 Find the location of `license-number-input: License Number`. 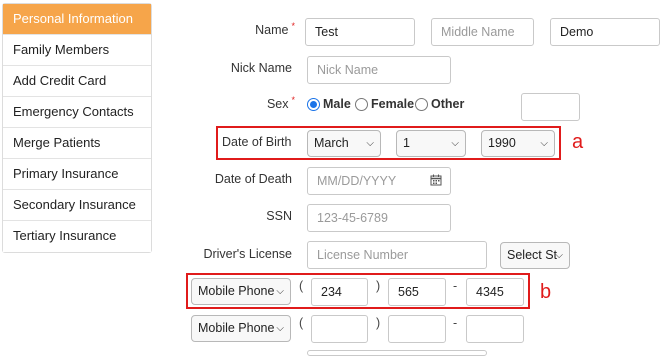

license-number-input: License Number is located at coordinates (397, 255).